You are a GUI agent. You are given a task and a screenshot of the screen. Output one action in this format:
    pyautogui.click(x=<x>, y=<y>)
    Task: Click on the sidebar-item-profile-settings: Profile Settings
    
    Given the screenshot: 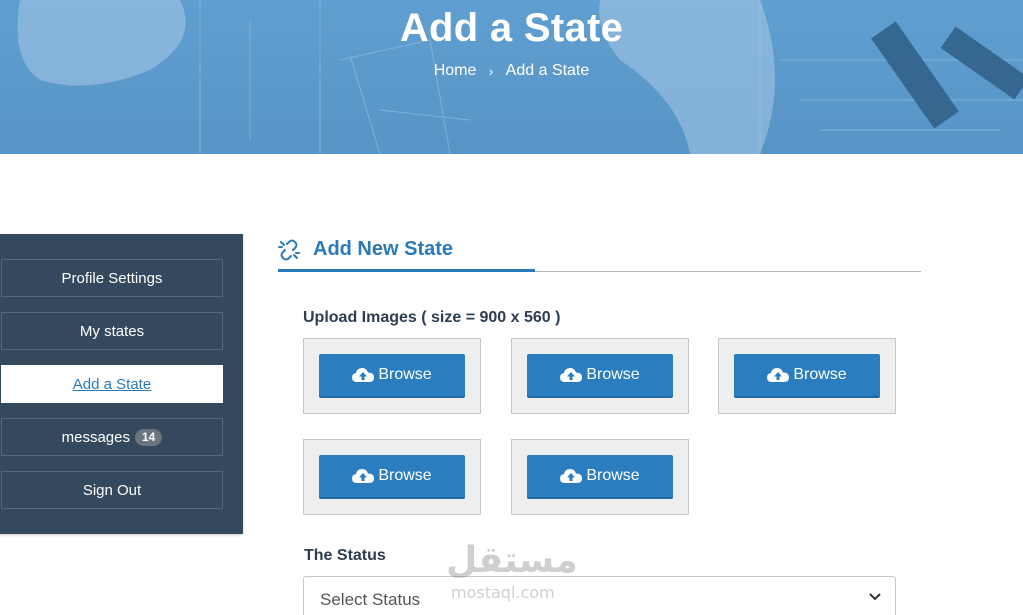 What is the action you would take?
    pyautogui.click(x=112, y=278)
    